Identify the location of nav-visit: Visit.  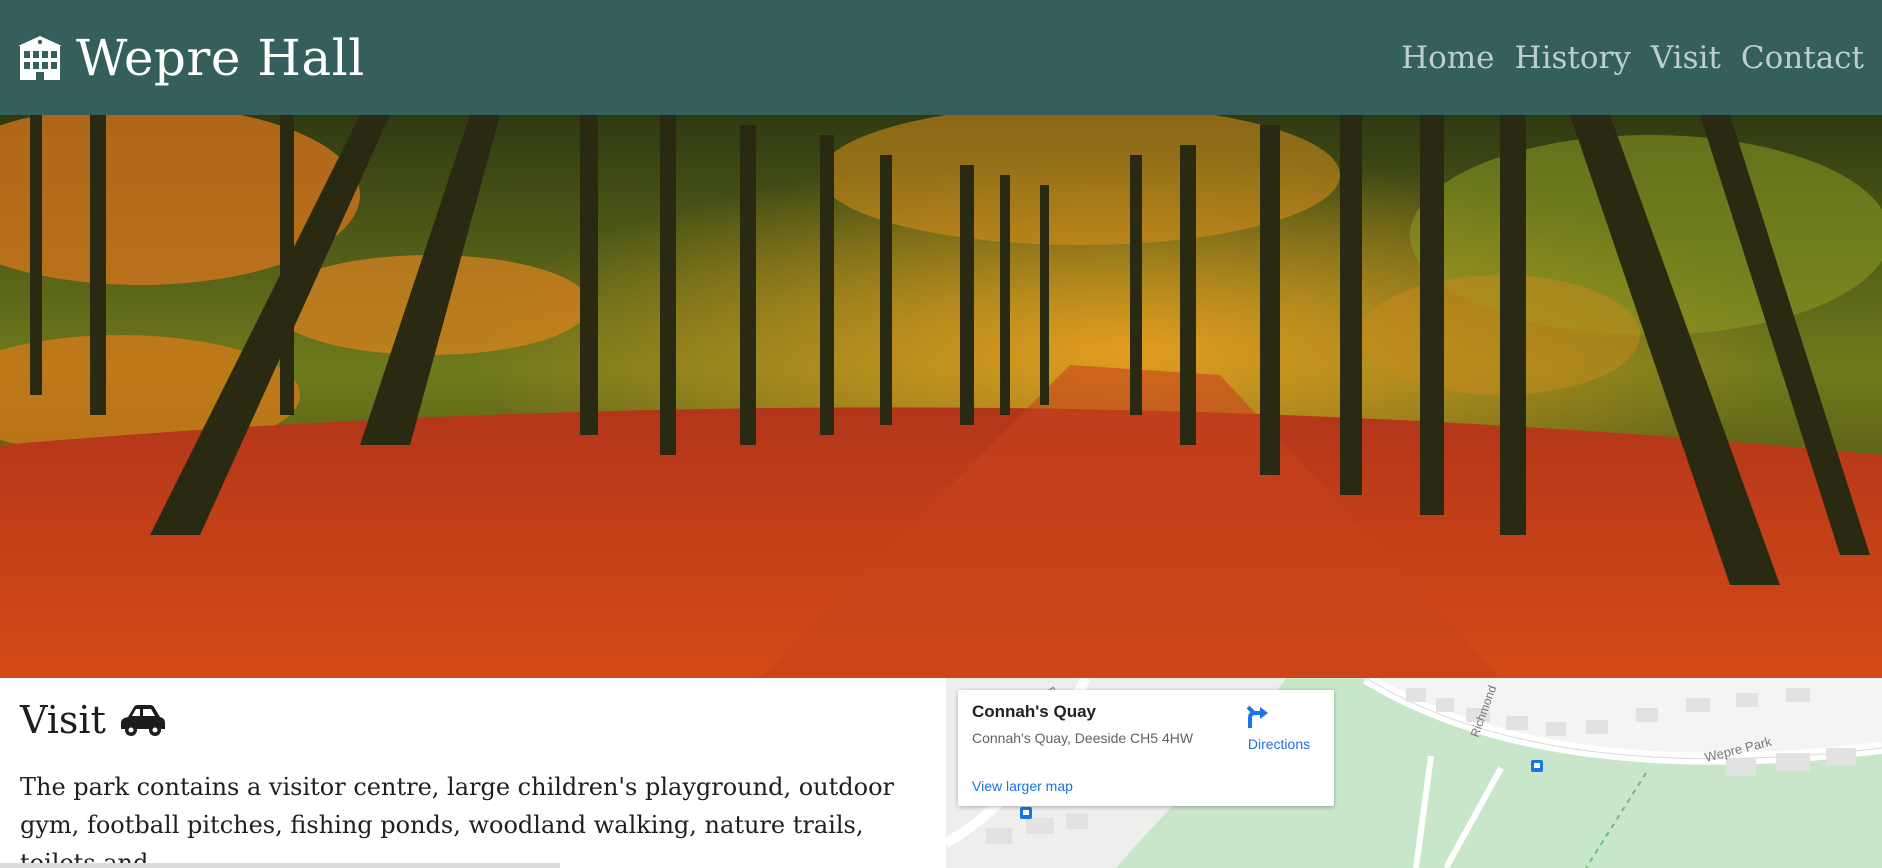
(1686, 58).